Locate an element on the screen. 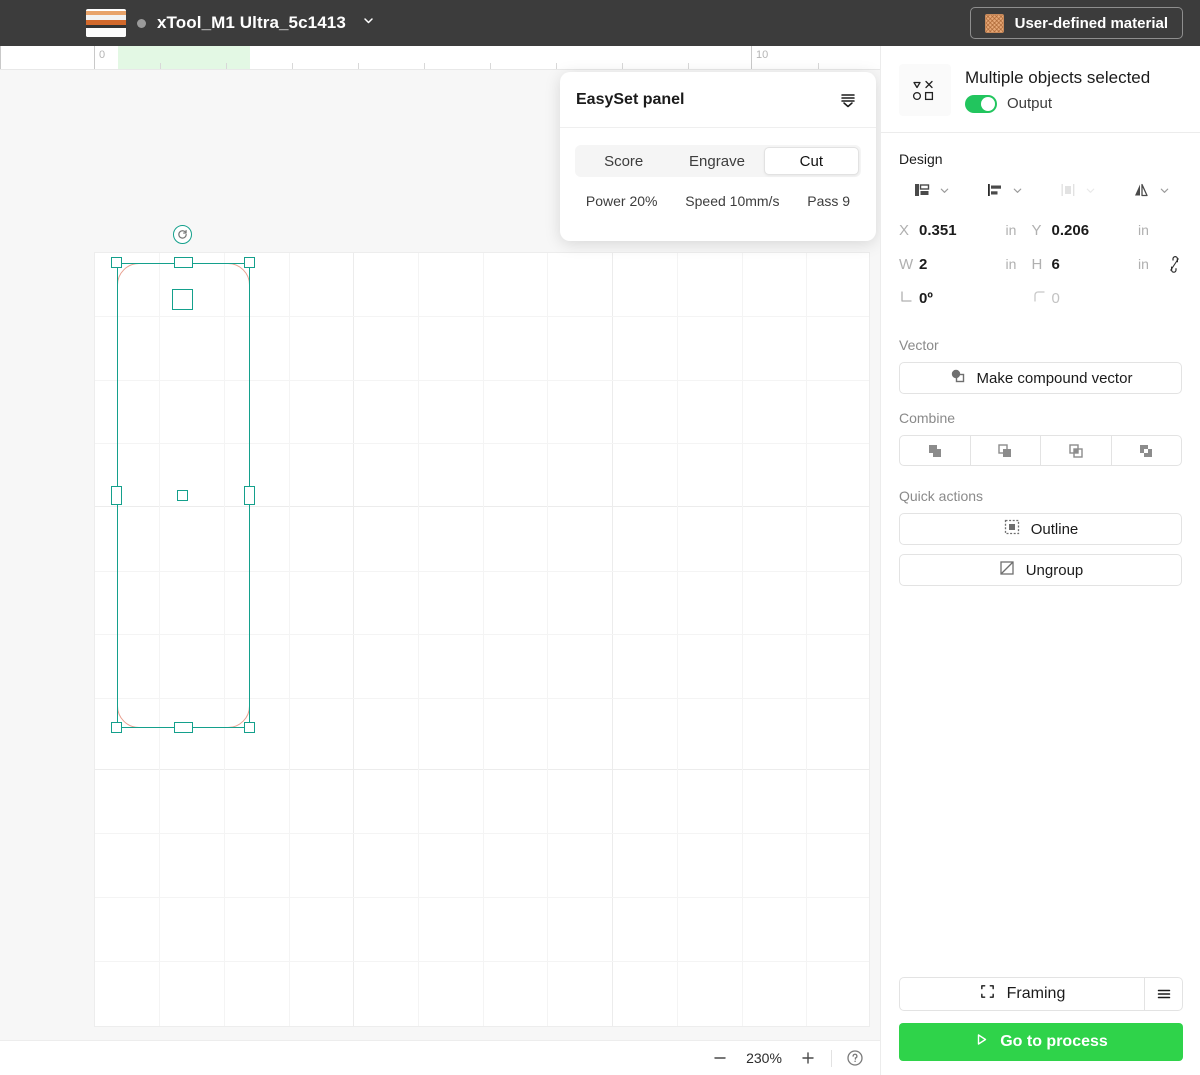  h-label: H is located at coordinates (1037, 264).